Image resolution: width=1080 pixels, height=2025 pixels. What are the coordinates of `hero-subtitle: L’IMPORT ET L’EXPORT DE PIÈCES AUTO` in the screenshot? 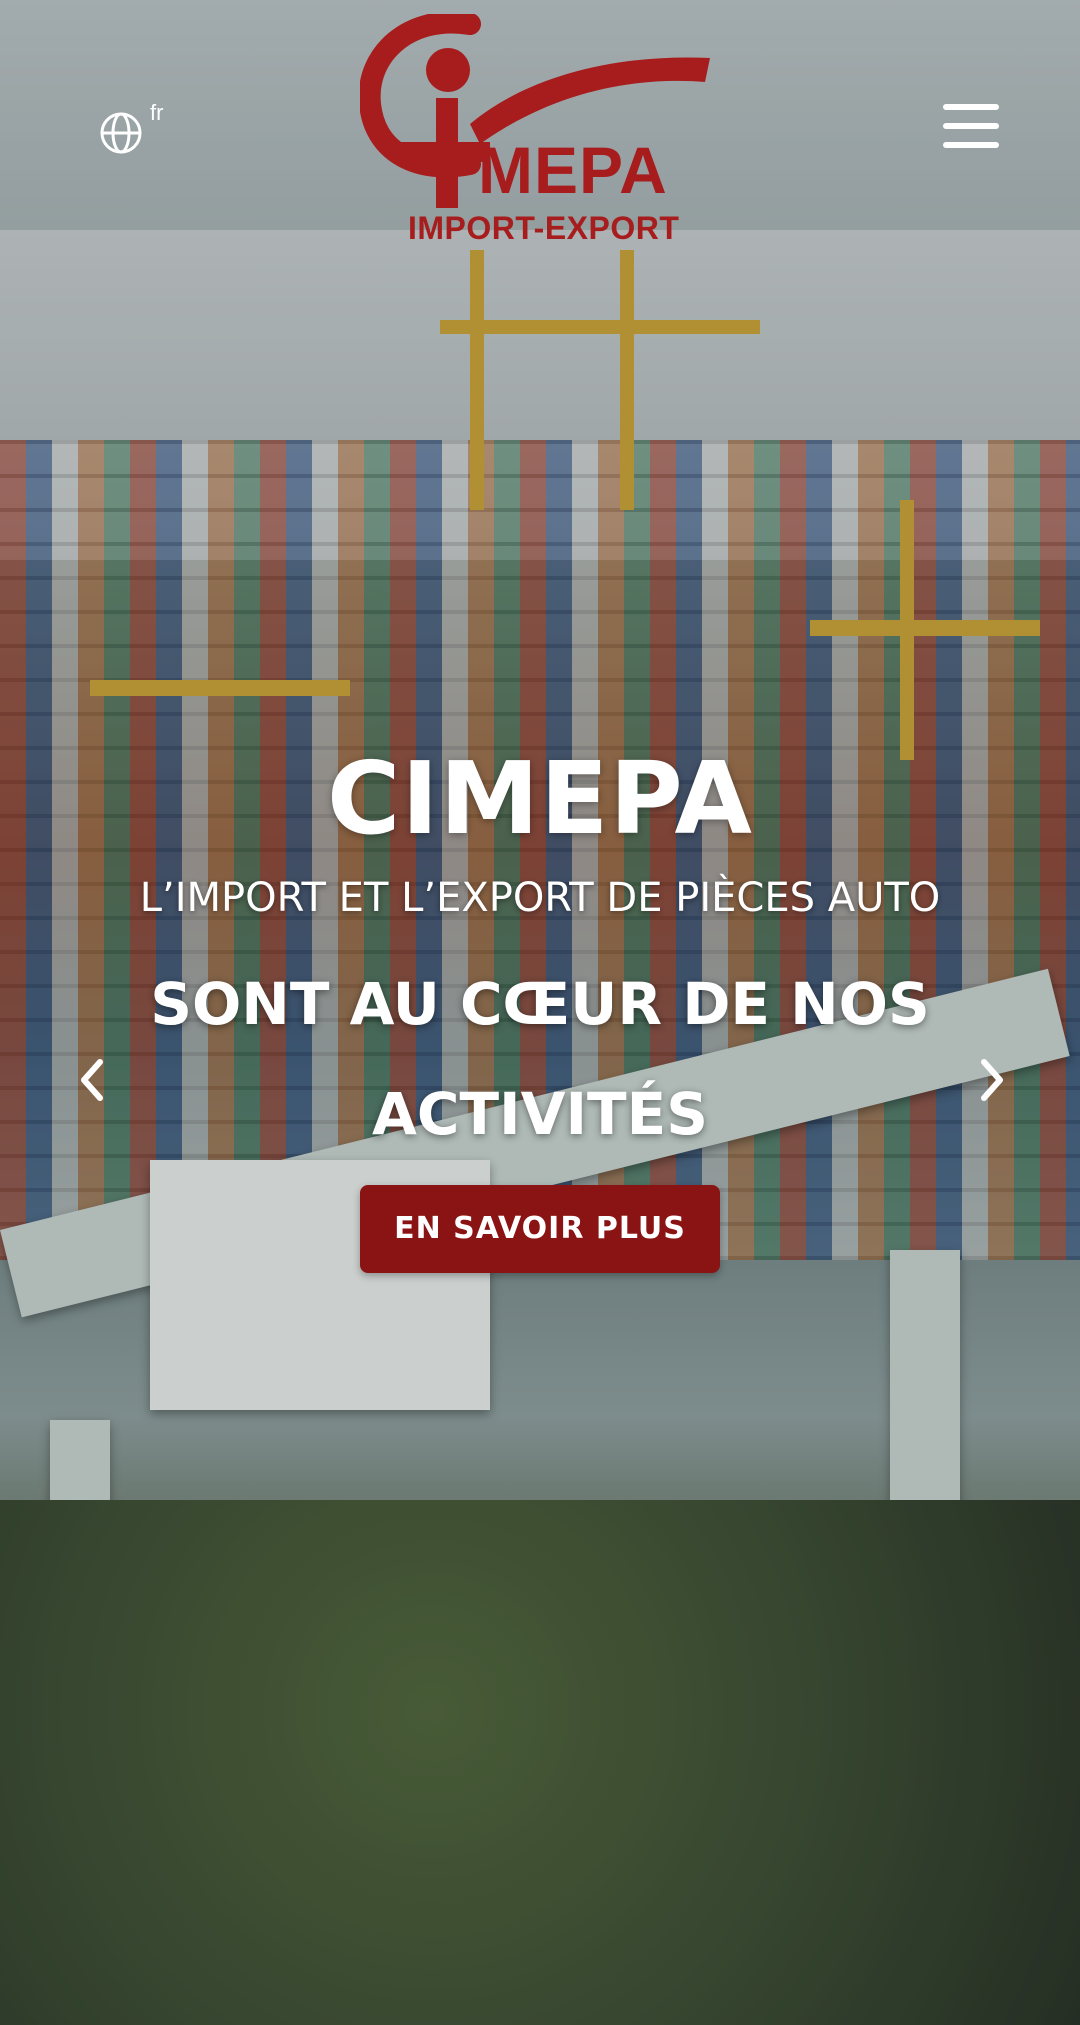 It's located at (540, 898).